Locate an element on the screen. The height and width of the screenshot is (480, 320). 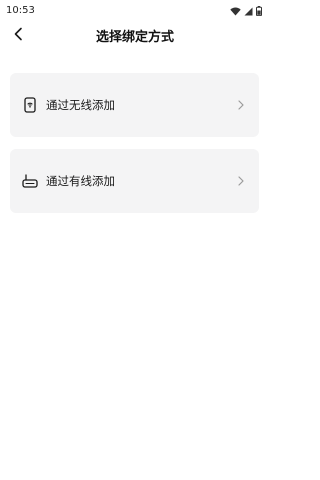
wired-router-icon is located at coordinates (30, 181).